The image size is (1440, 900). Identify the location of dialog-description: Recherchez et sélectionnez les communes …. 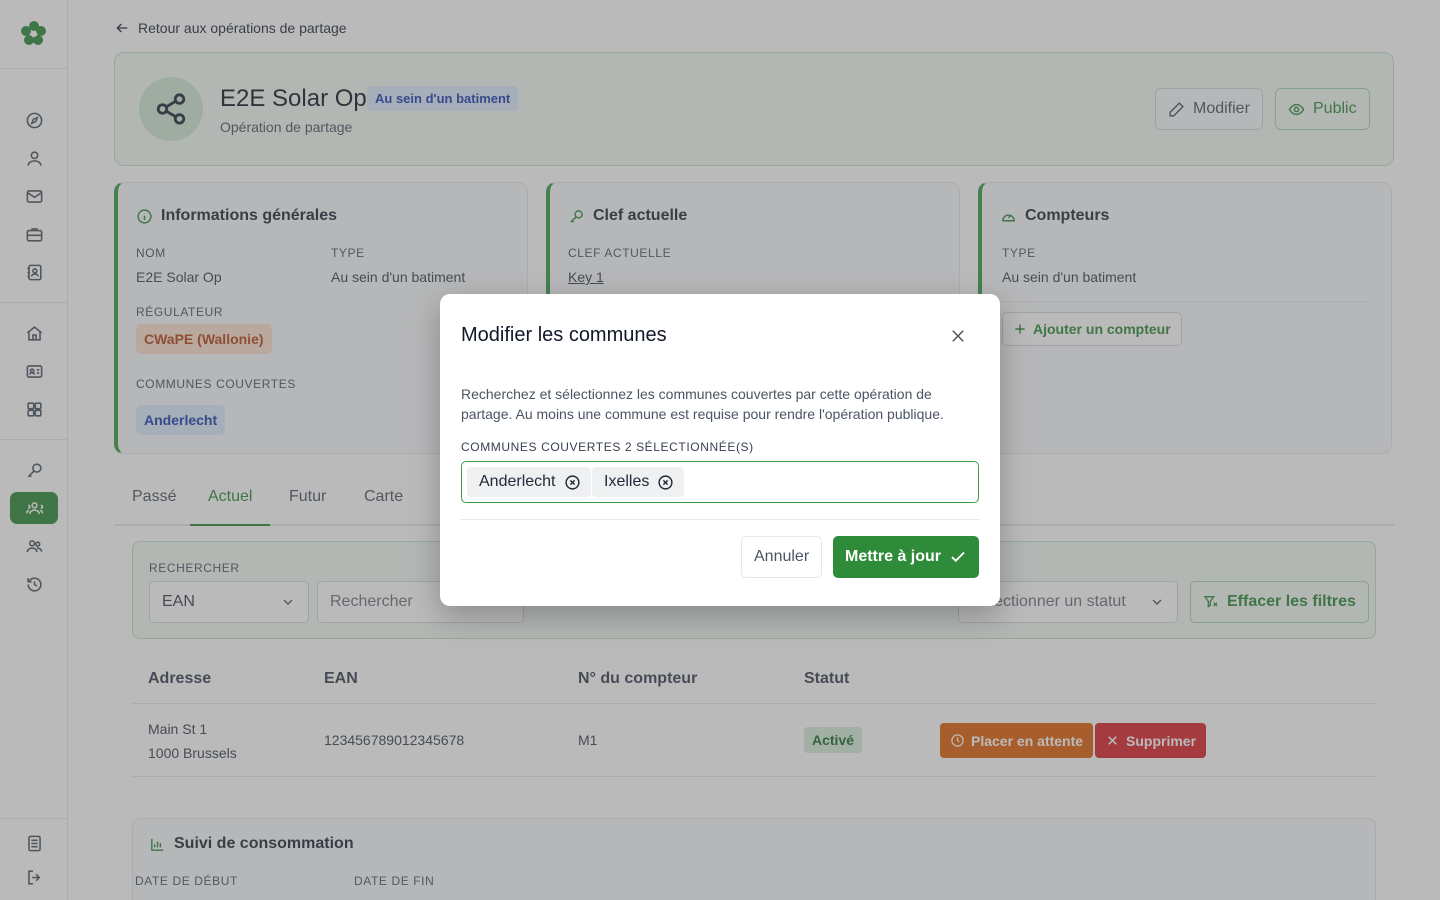
(702, 404).